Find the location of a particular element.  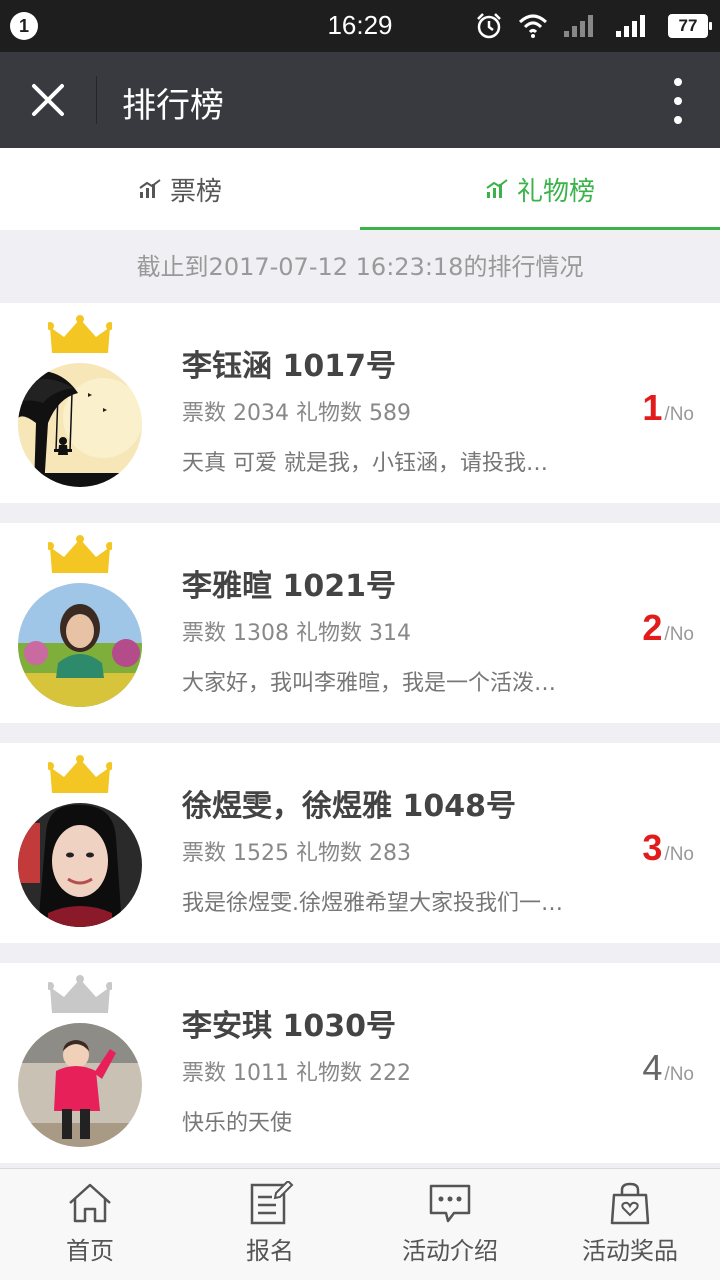

rank-indicator: 1 /No is located at coordinates (668, 408).